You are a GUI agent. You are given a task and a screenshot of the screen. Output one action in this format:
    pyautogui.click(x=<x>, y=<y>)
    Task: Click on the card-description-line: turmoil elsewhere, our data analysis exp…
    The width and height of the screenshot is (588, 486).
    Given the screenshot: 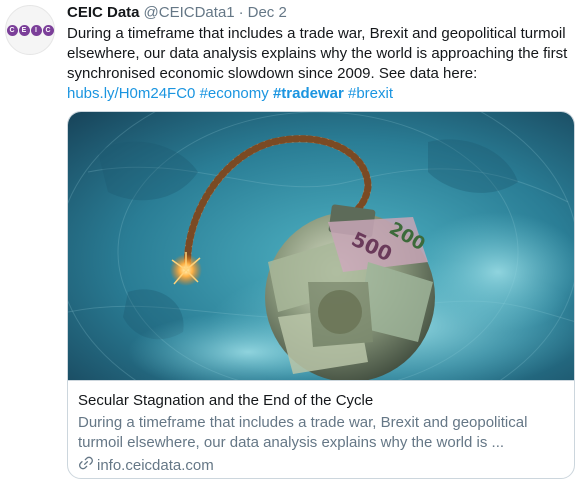 What is the action you would take?
    pyautogui.click(x=291, y=442)
    